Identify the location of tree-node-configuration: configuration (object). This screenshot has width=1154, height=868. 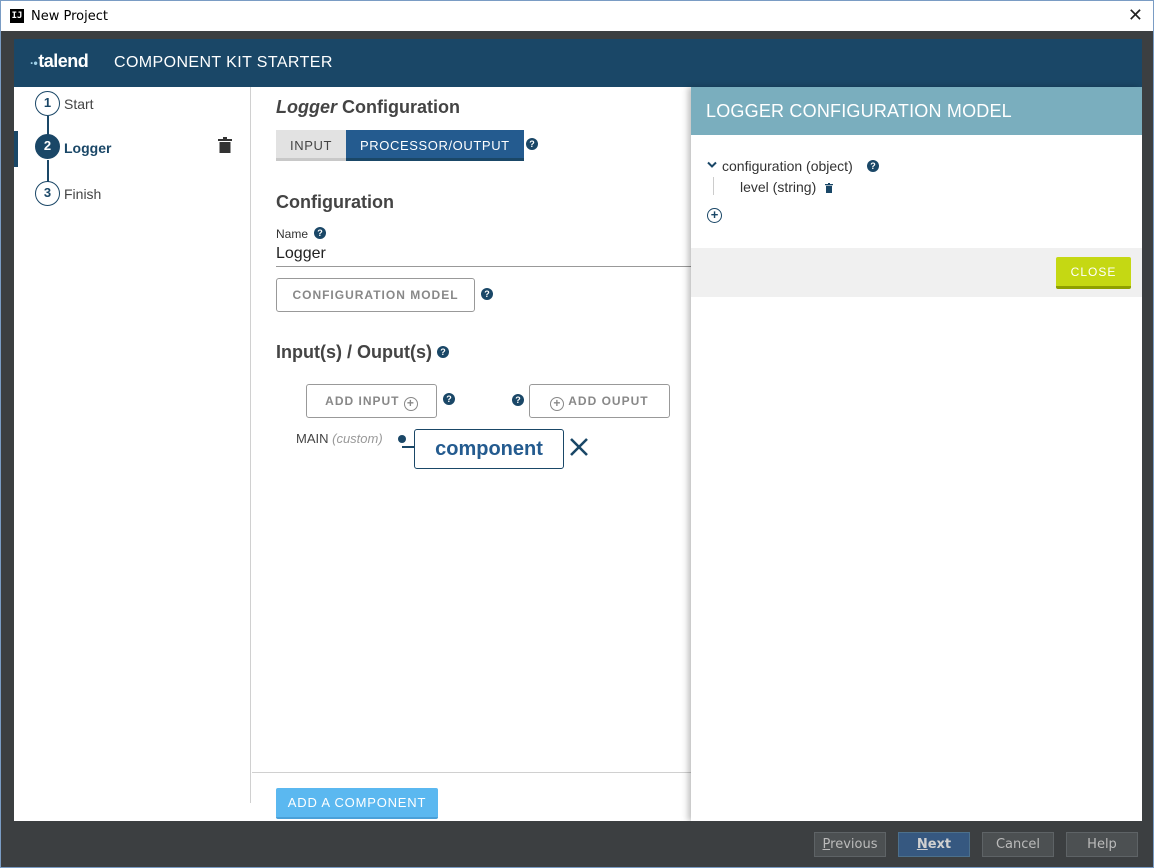
(787, 166).